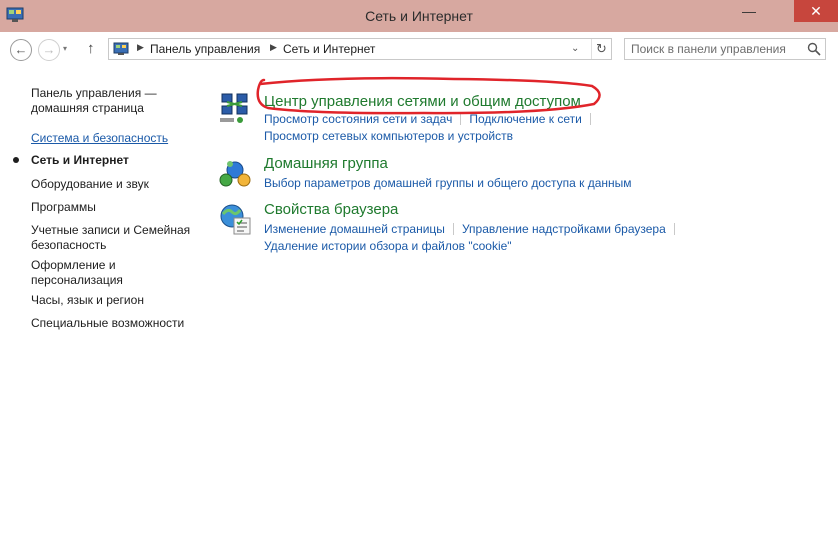 This screenshot has height=558, width=838. Describe the element at coordinates (113, 101) in the screenshot. I see `sidebar-item-control-panel-home: Панель управления — домашняя страница` at that location.